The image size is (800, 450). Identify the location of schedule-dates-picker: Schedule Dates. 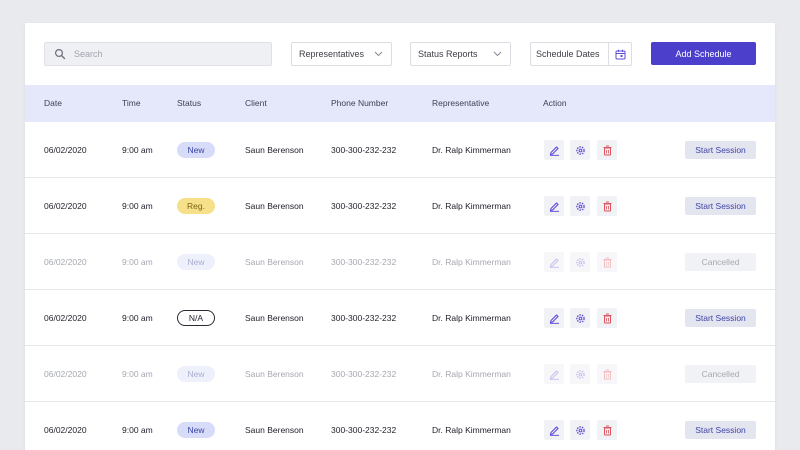
(581, 54).